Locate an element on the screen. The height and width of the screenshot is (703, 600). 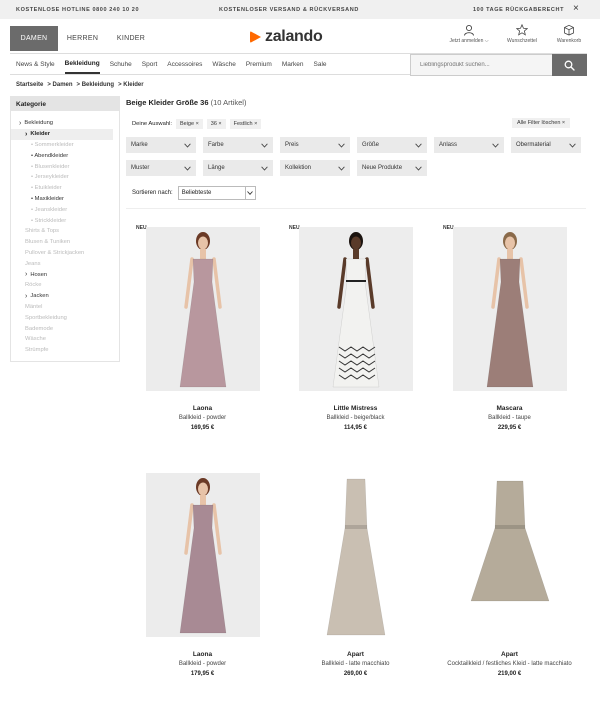
sidebar-item: Shirts & Tops is located at coordinates (65, 231).